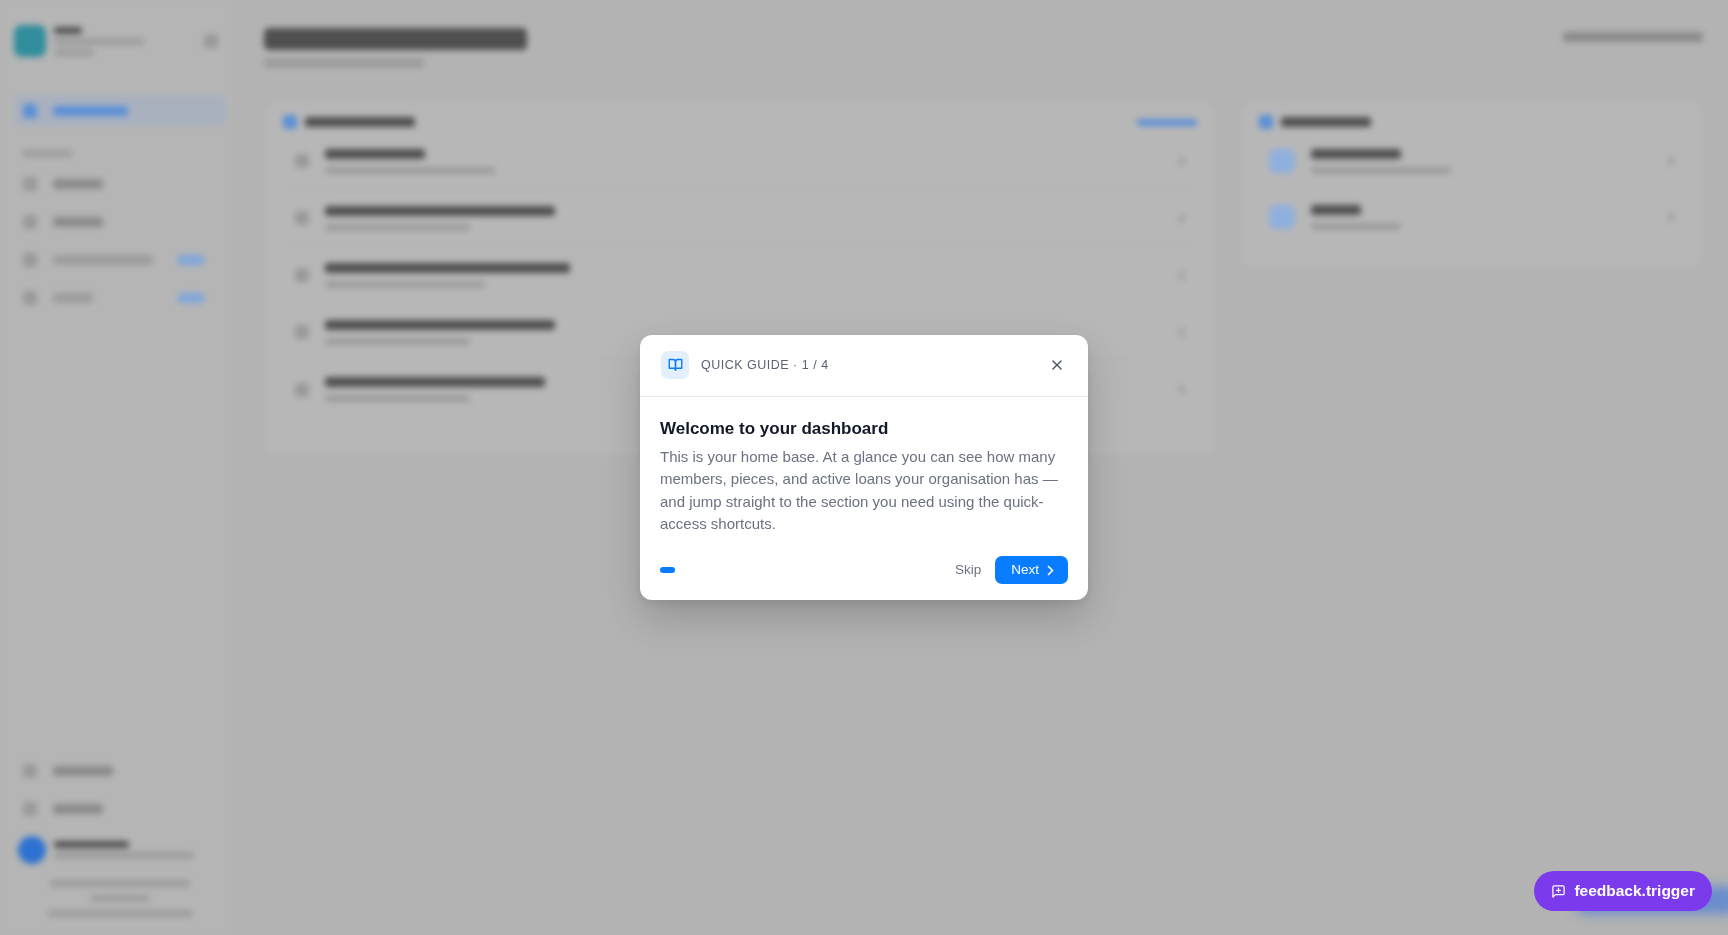 The height and width of the screenshot is (935, 1728). Describe the element at coordinates (1031, 570) in the screenshot. I see `next-button: Next` at that location.